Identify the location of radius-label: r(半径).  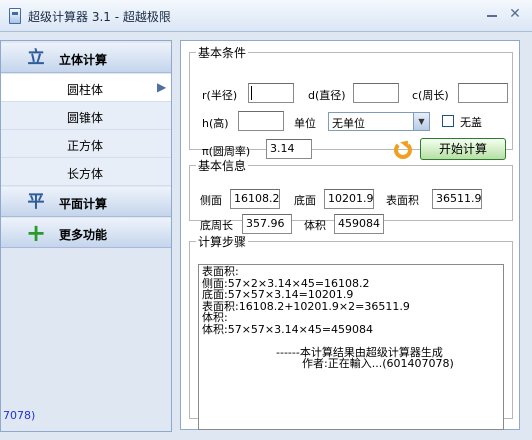
(220, 95).